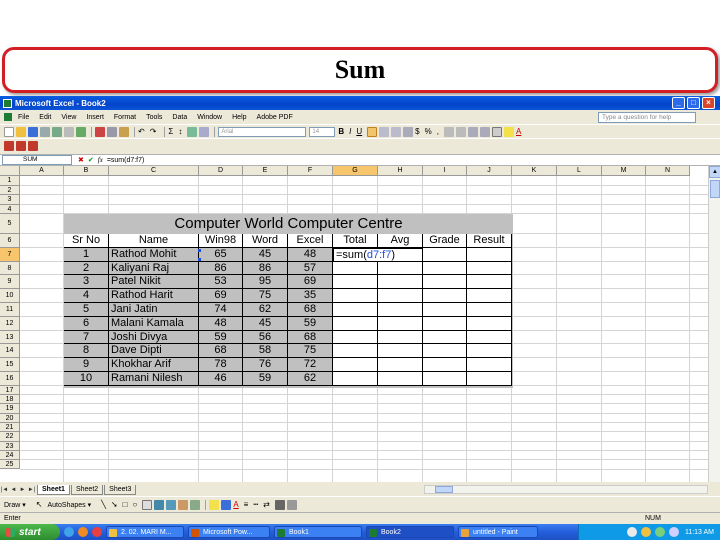 The width and height of the screenshot is (720, 540). Describe the element at coordinates (120, 489) in the screenshot. I see `tab-sheet3: Sheet3` at that location.